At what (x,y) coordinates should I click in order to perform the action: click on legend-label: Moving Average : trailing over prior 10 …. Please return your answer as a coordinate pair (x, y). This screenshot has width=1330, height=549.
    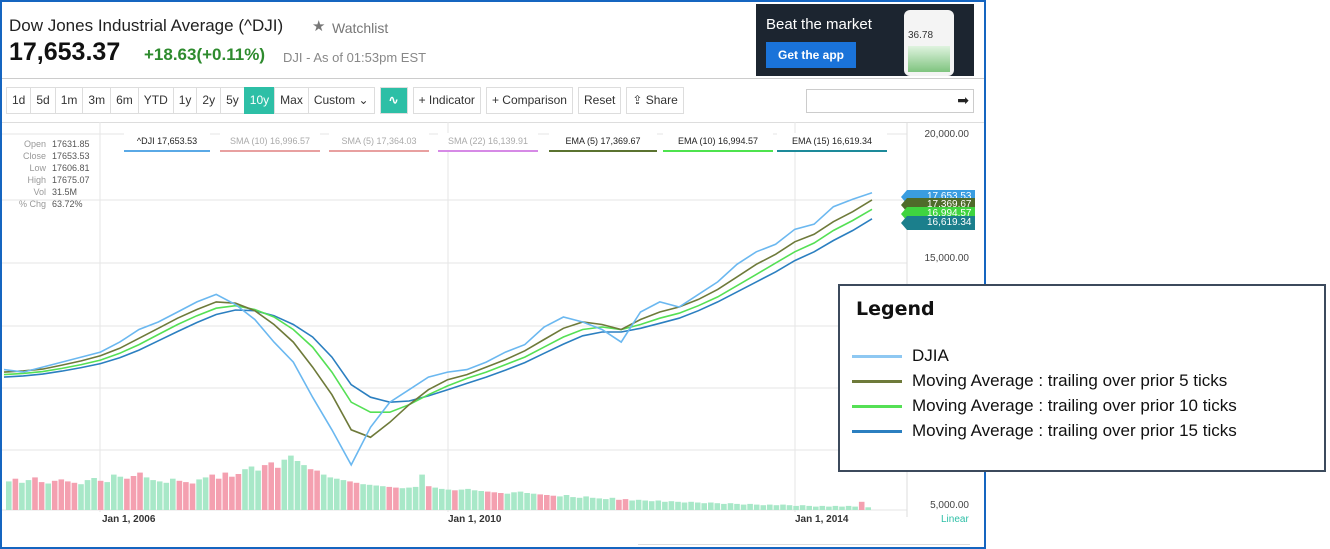
    Looking at the image, I should click on (1074, 405).